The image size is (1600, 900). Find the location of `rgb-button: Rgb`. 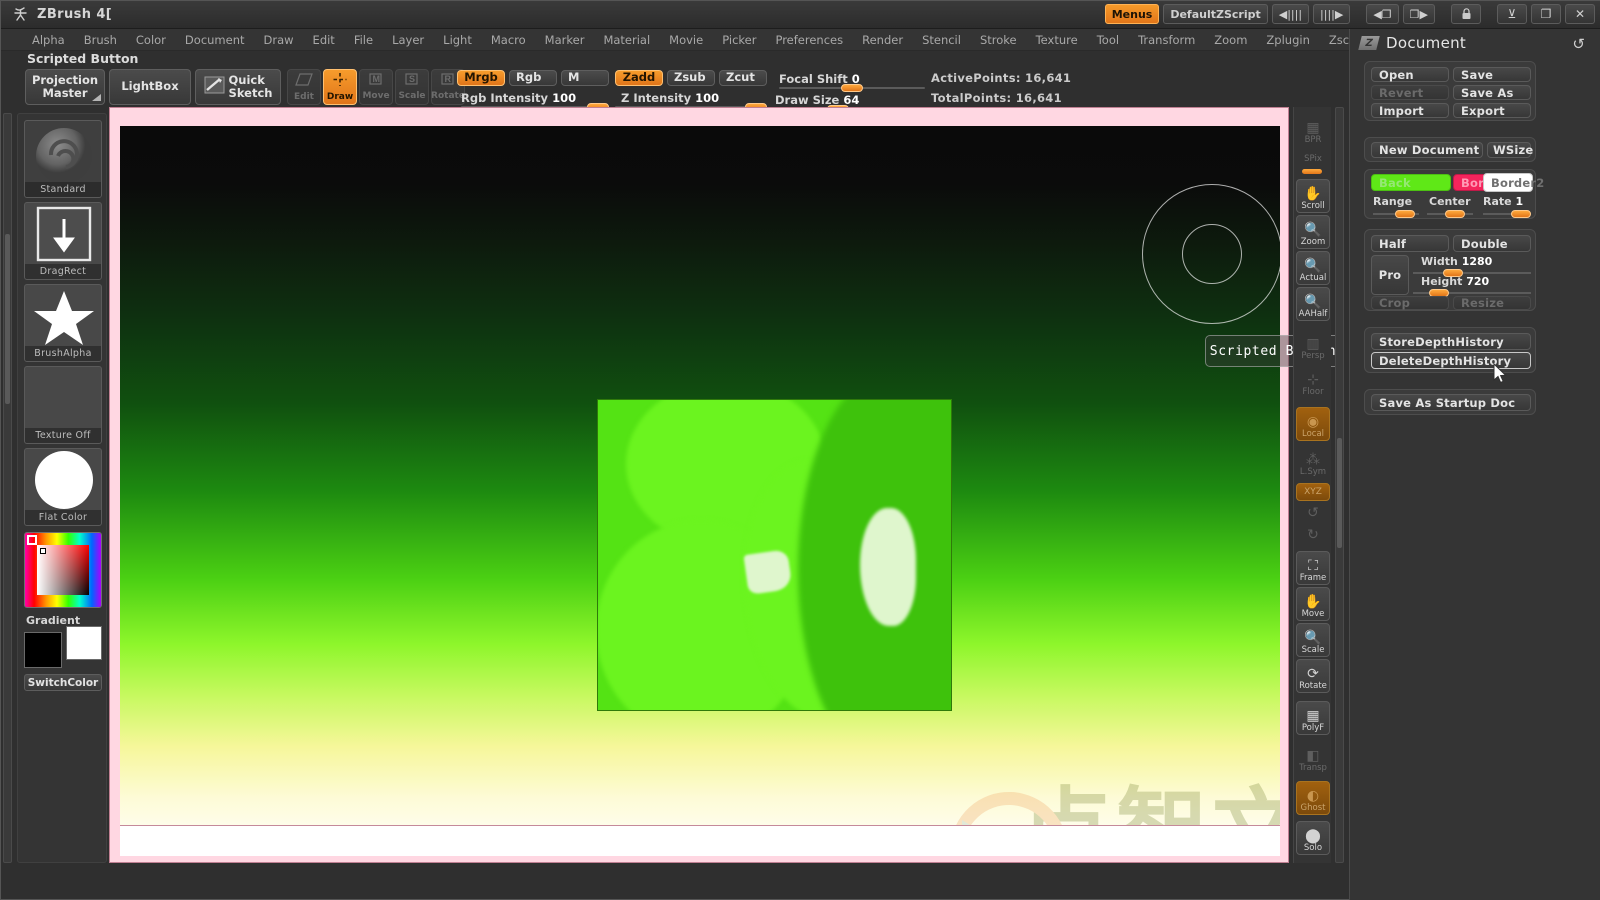

rgb-button: Rgb is located at coordinates (533, 78).